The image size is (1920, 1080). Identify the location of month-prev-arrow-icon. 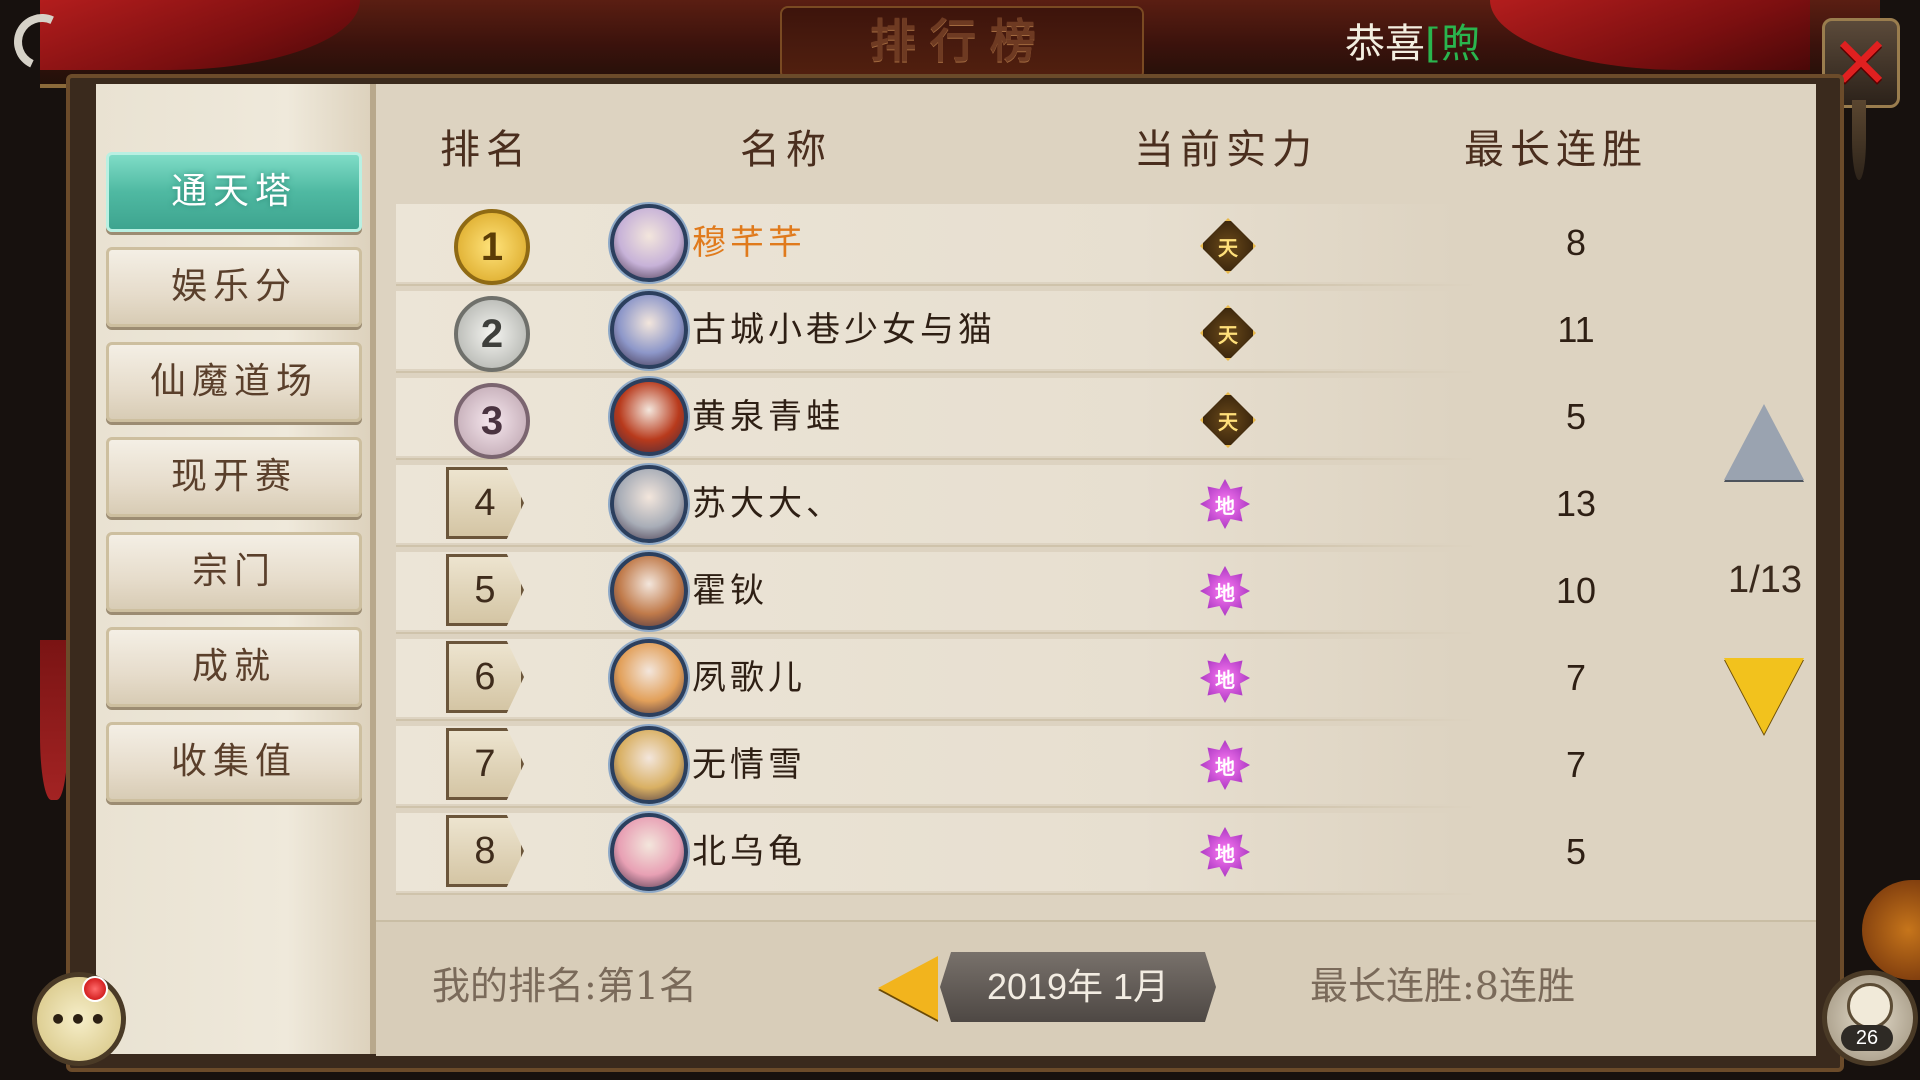
(908, 988).